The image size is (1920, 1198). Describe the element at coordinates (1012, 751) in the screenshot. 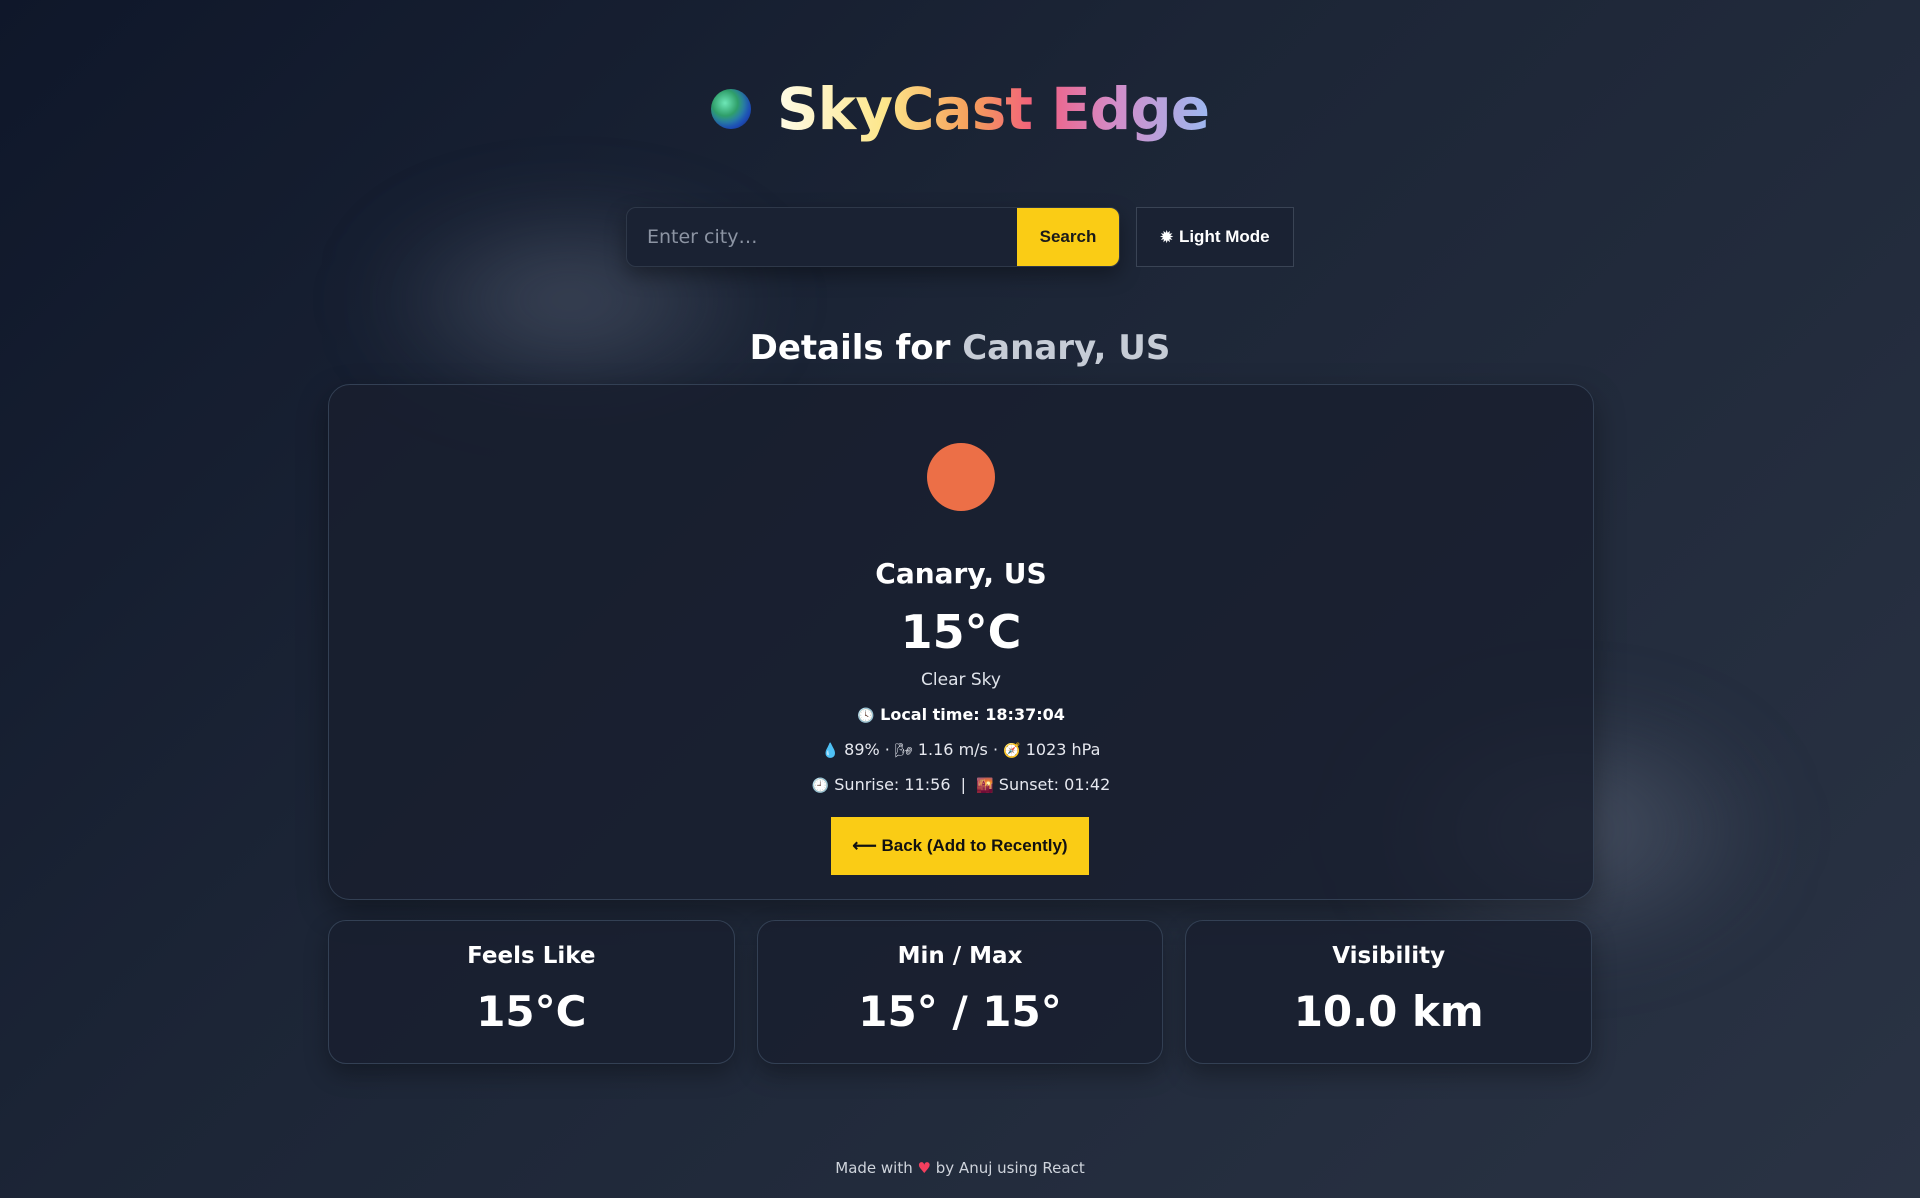

I see `gauge-icon: 🧭` at that location.